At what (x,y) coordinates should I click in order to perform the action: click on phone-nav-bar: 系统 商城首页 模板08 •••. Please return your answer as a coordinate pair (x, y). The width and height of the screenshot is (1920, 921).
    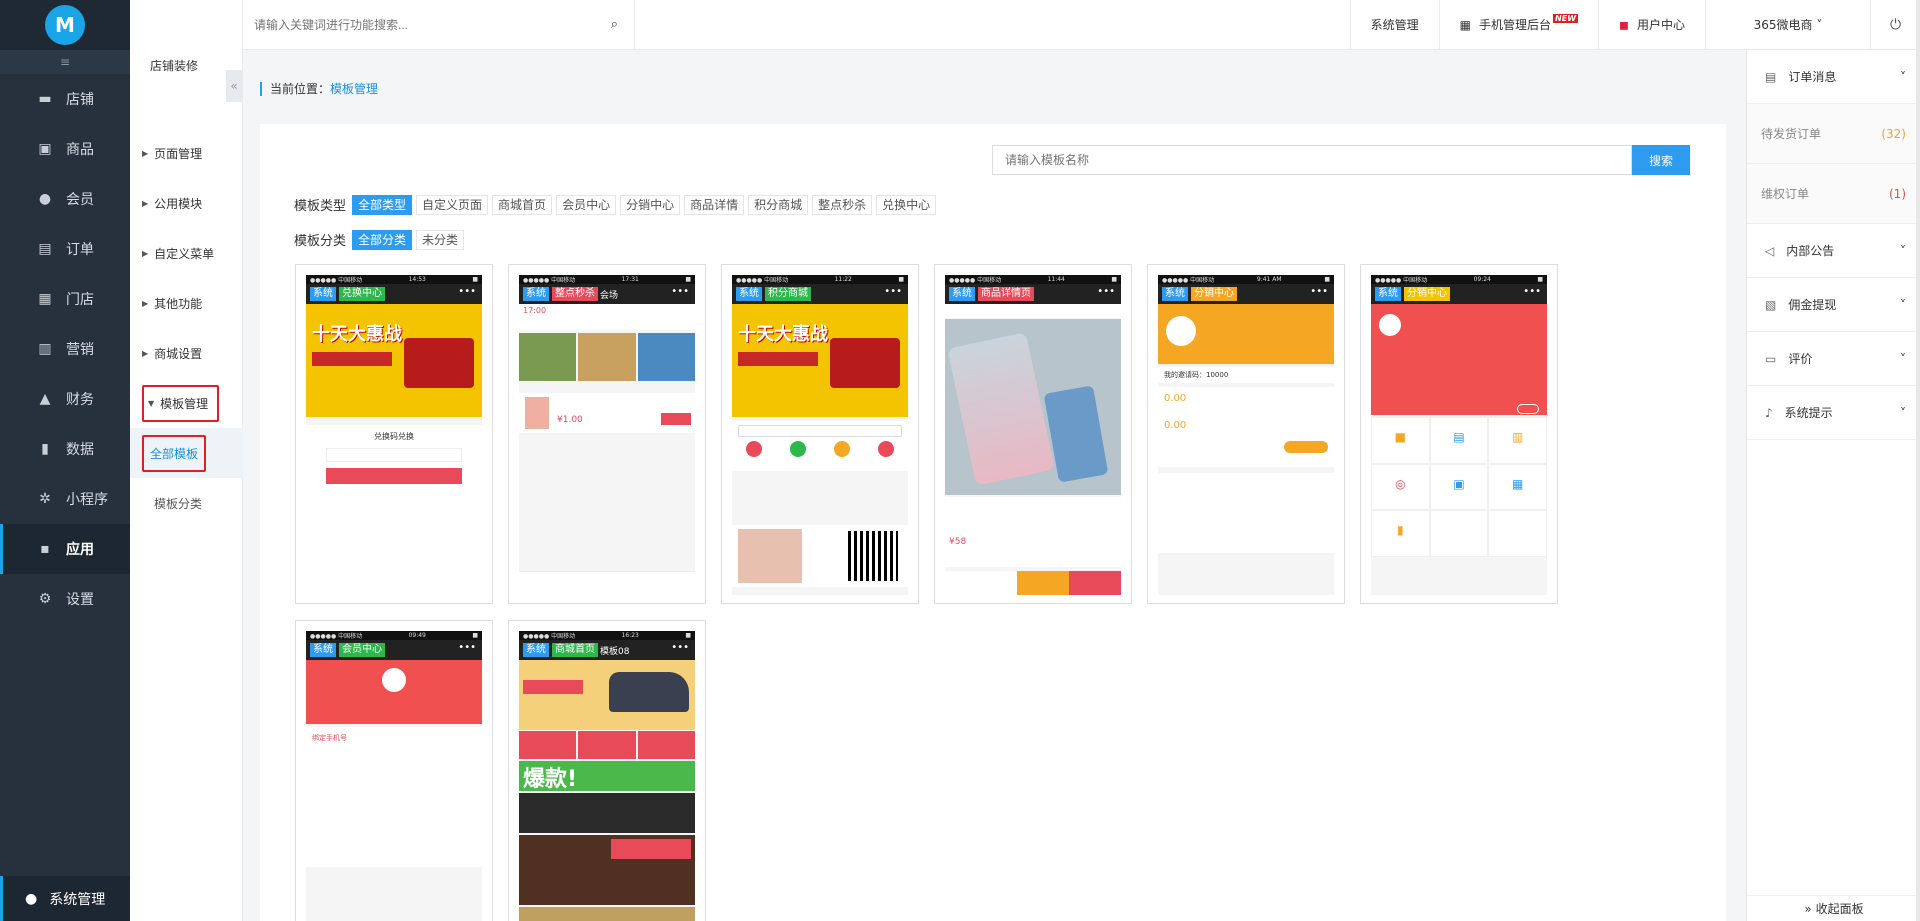
    Looking at the image, I should click on (607, 650).